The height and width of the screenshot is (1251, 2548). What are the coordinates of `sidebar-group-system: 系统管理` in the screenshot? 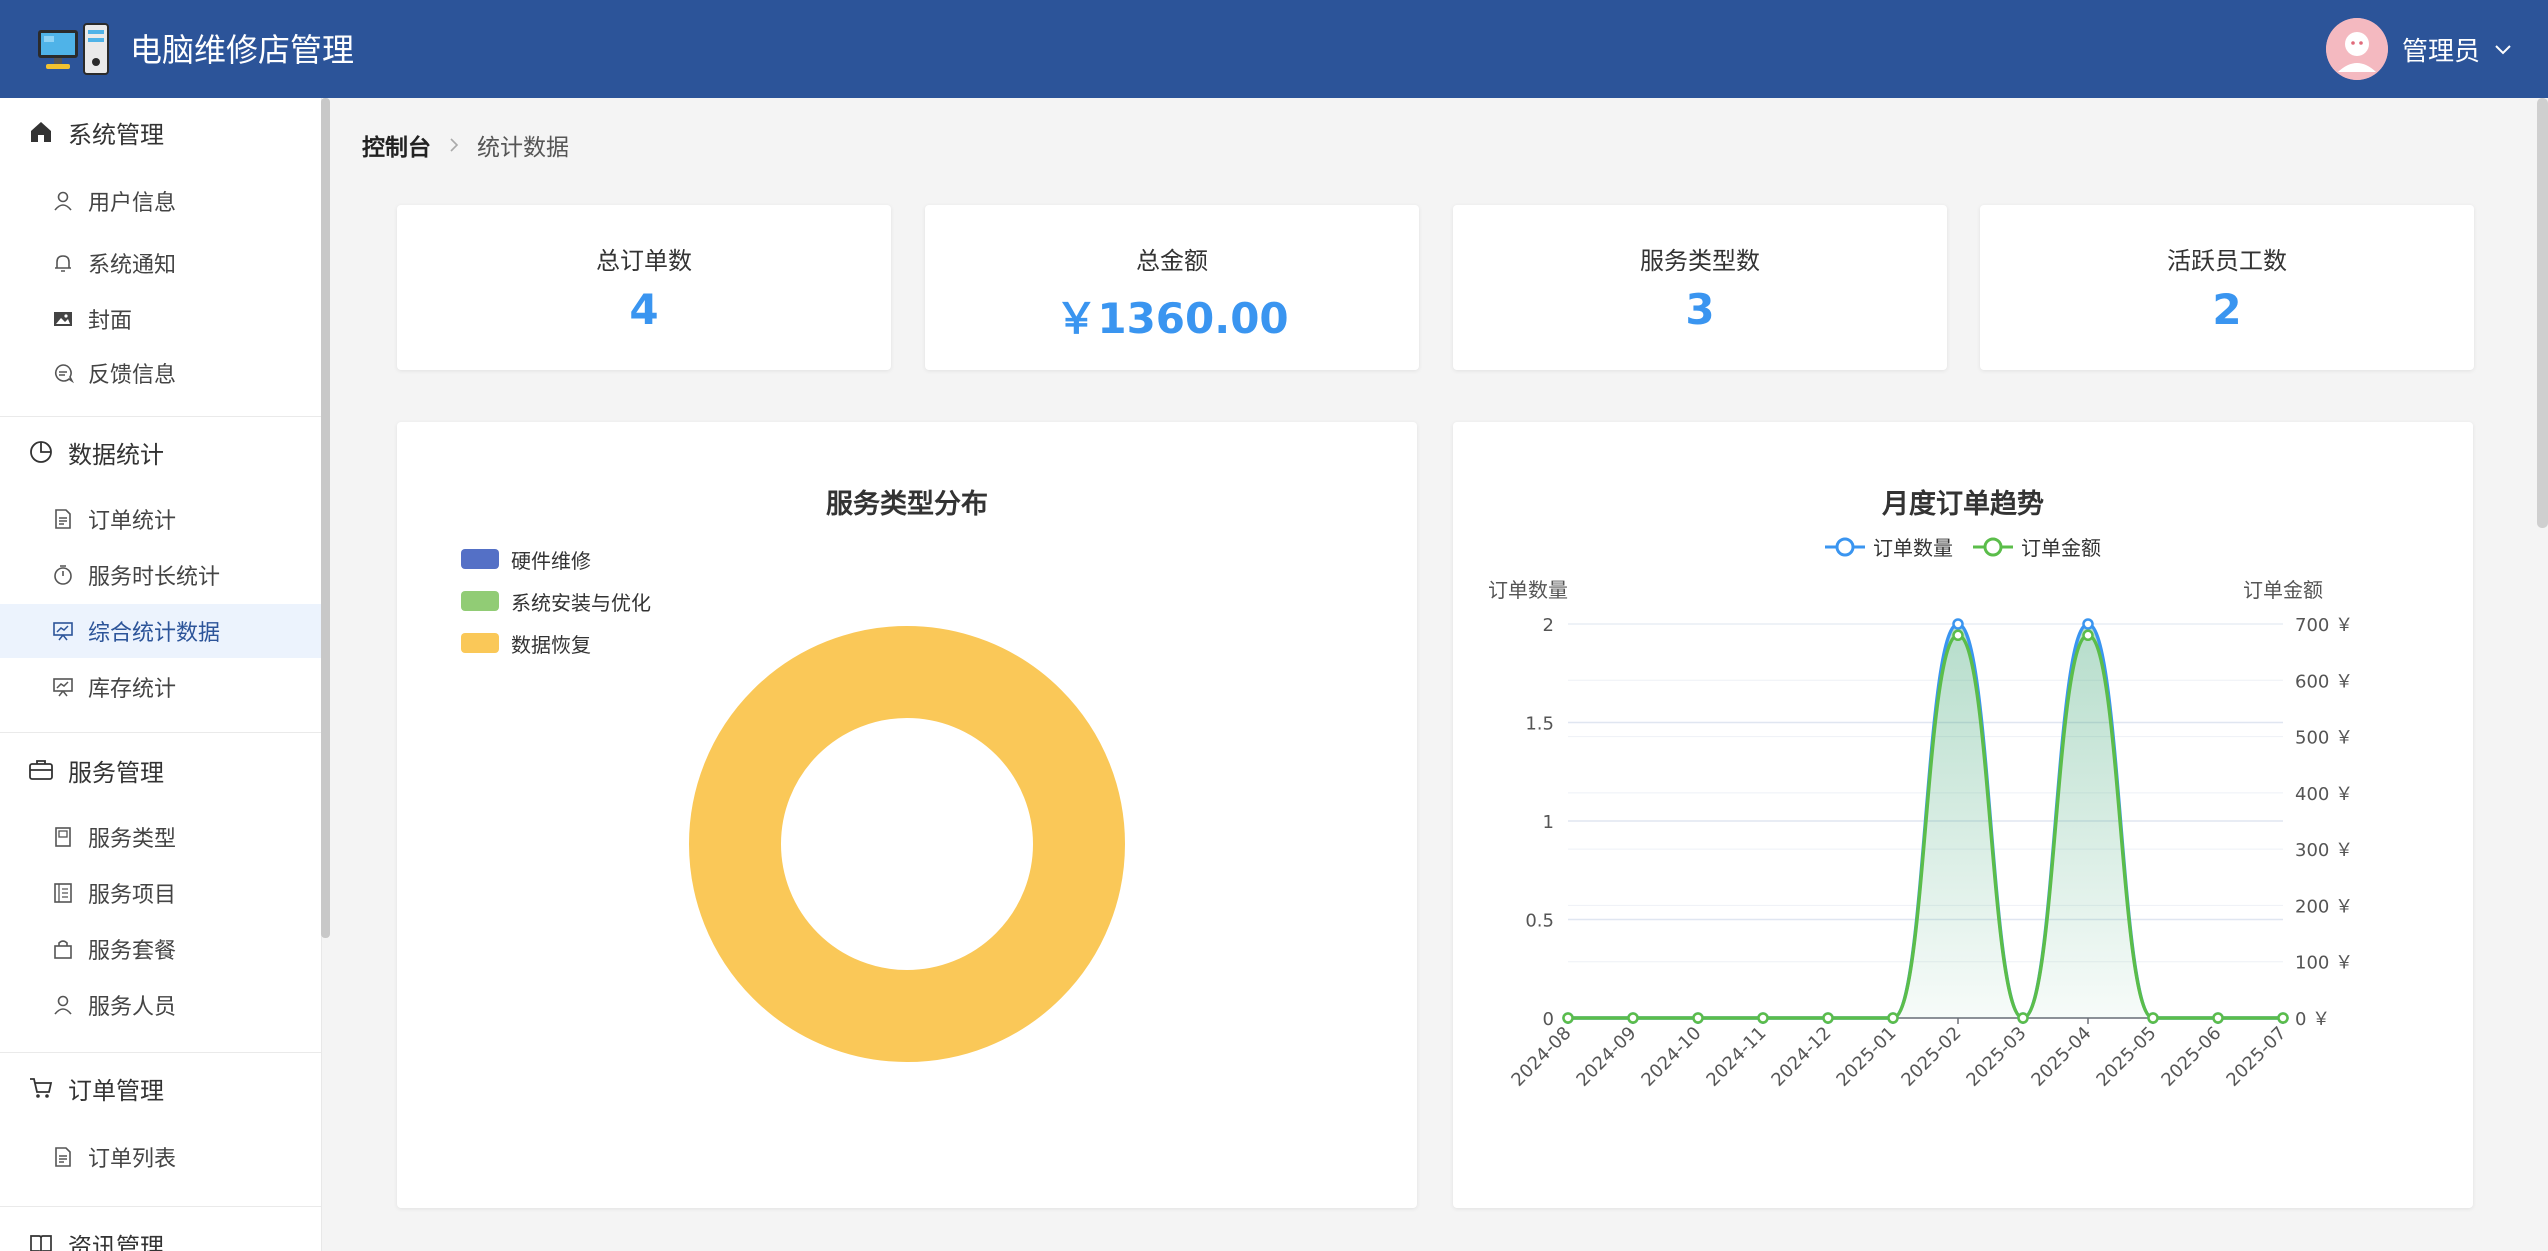 It's located at (160, 132).